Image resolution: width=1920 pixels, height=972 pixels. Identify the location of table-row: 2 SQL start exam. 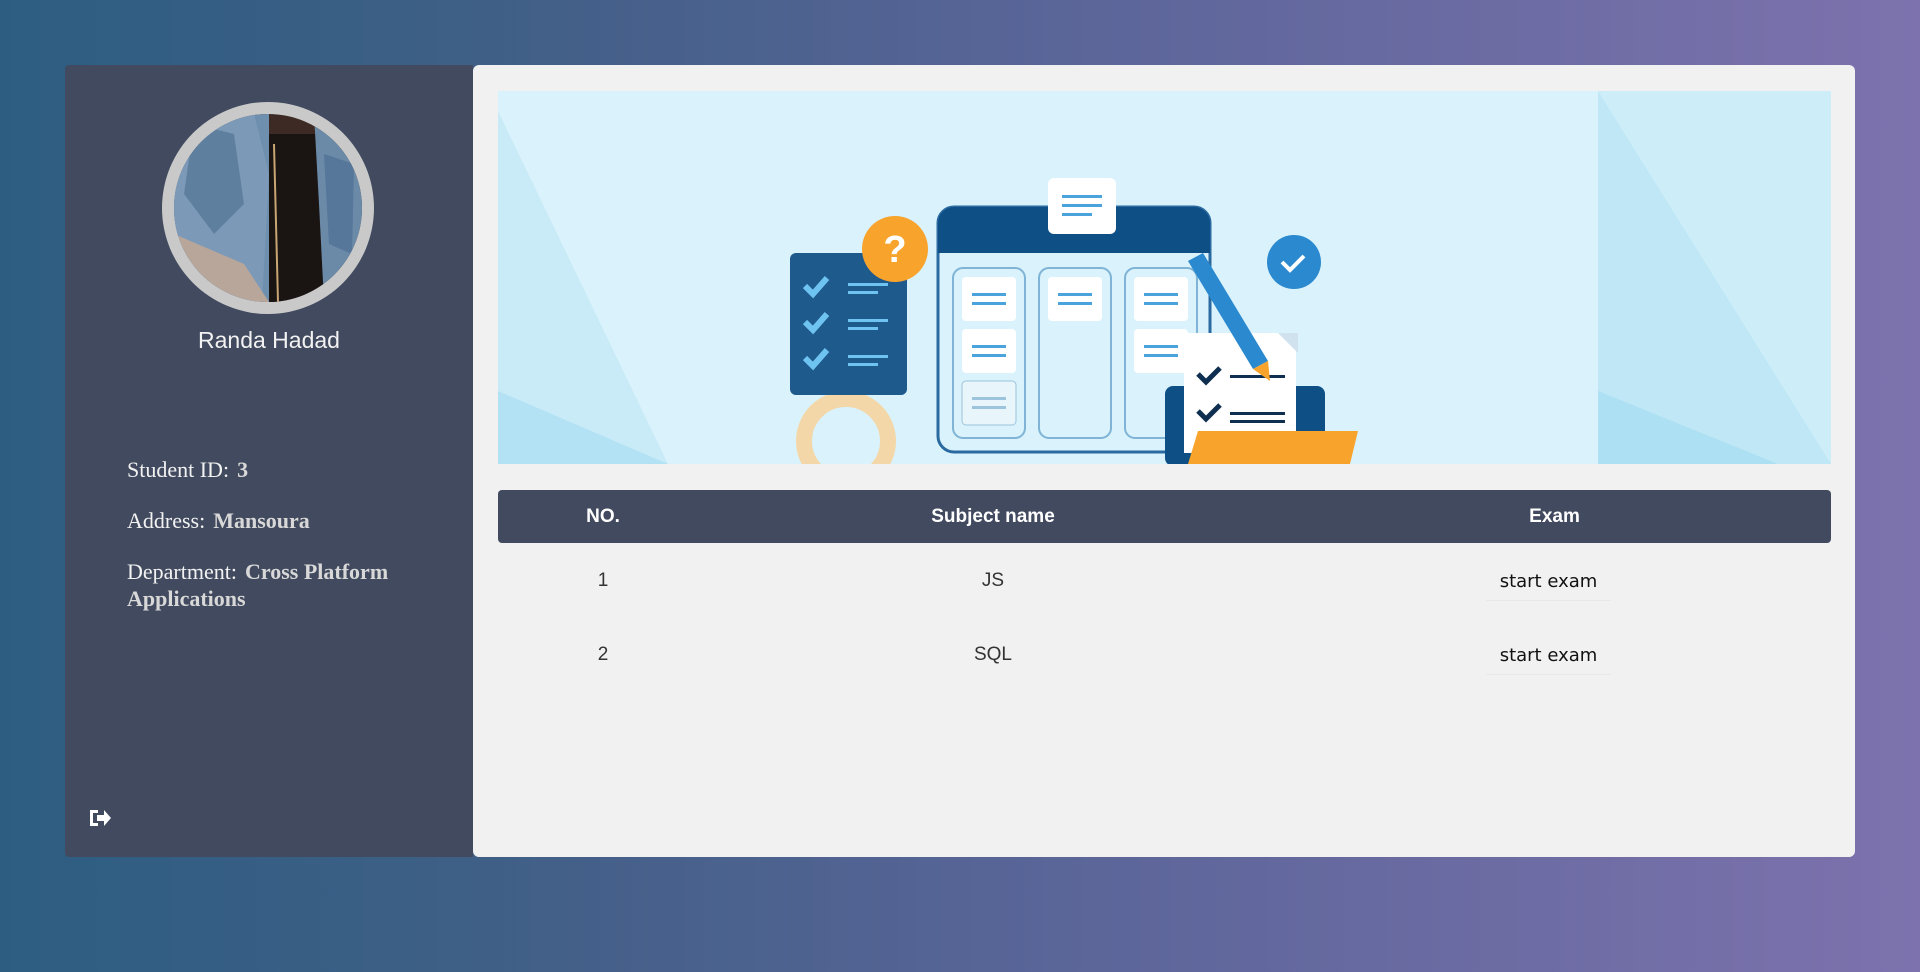
(1164, 655).